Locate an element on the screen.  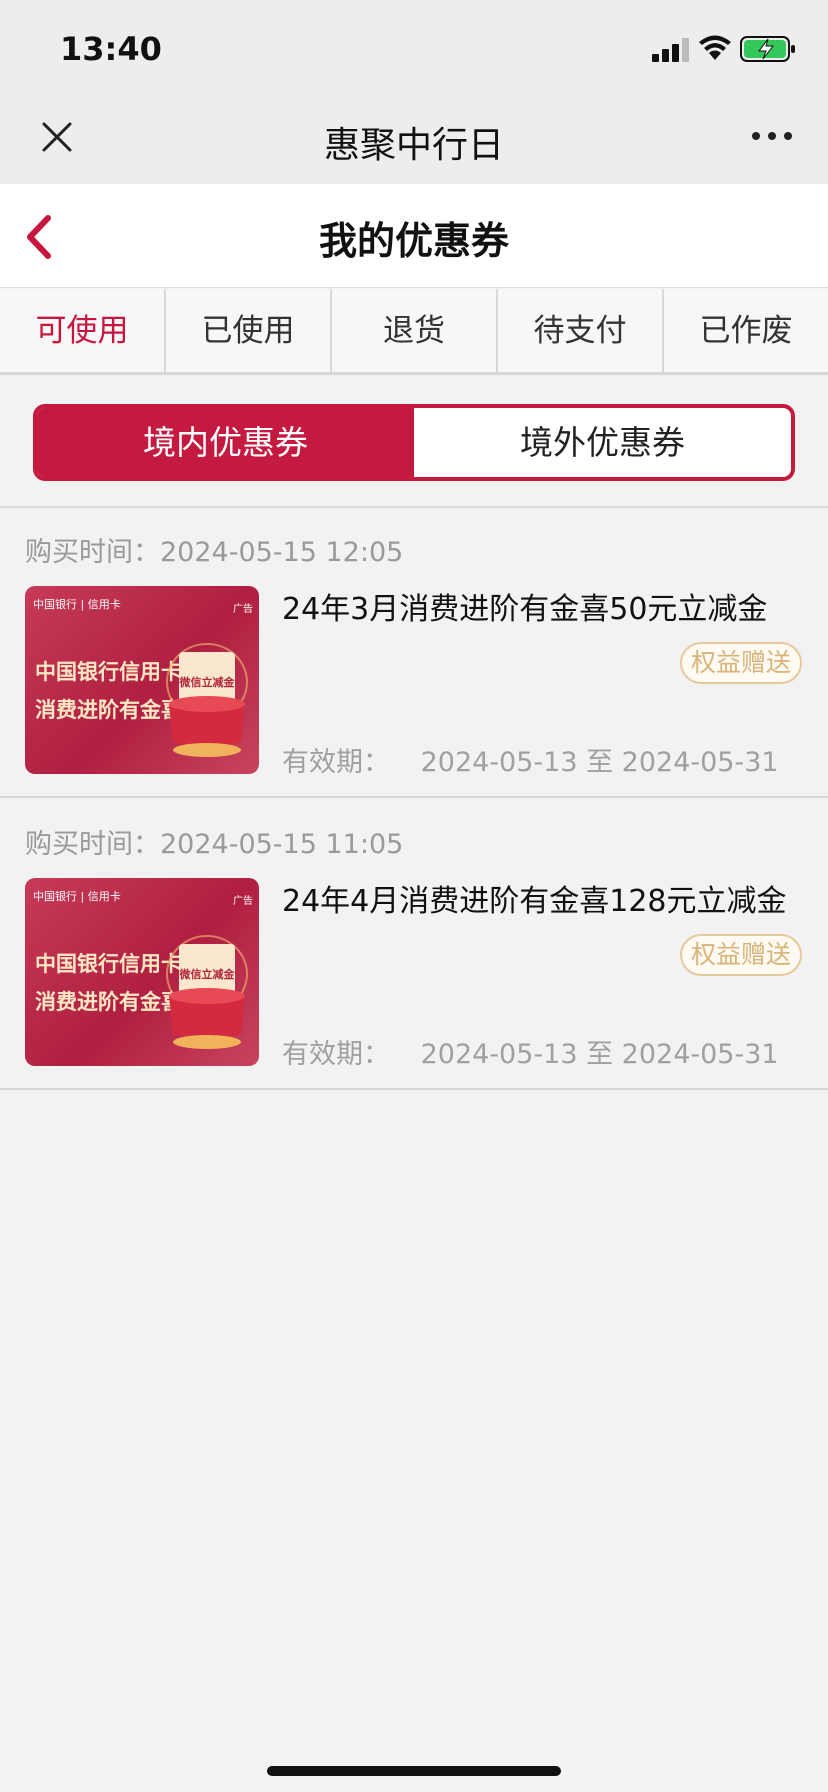
page-header: 我的优惠券 is located at coordinates (414, 236).